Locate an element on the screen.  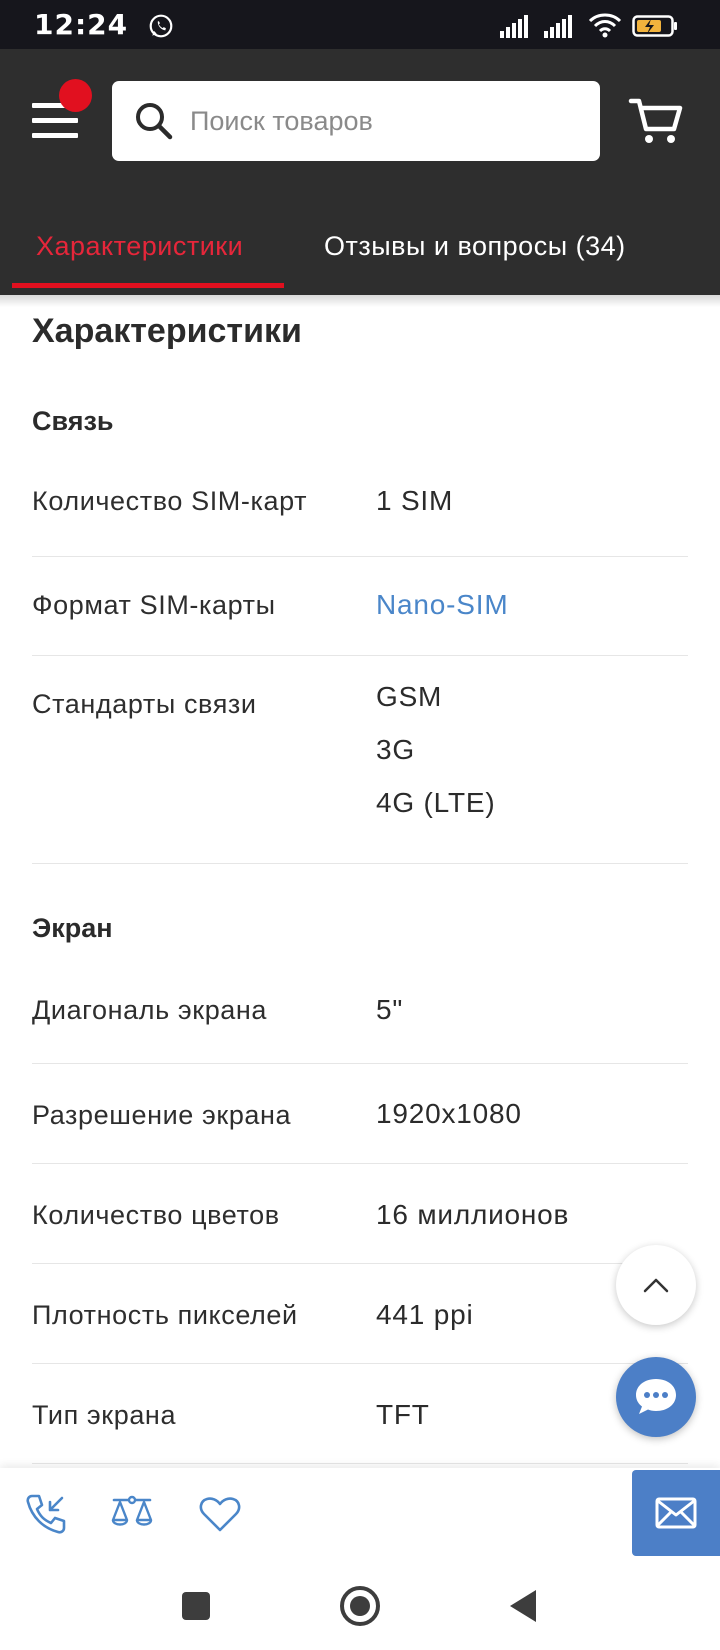
spec-value: 4G (LTE) is located at coordinates (436, 802).